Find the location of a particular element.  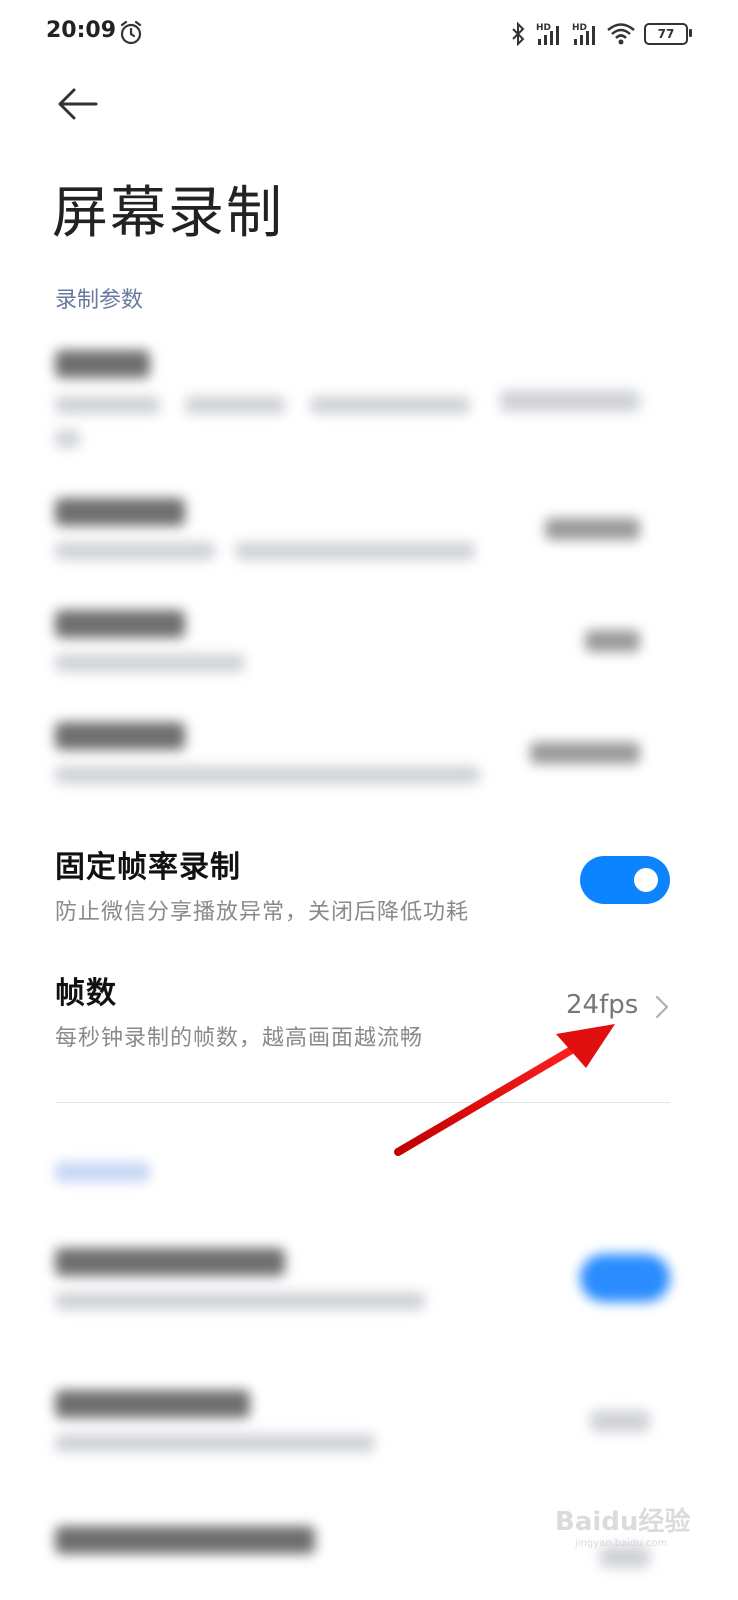

battery-icon: 77 is located at coordinates (668, 34).